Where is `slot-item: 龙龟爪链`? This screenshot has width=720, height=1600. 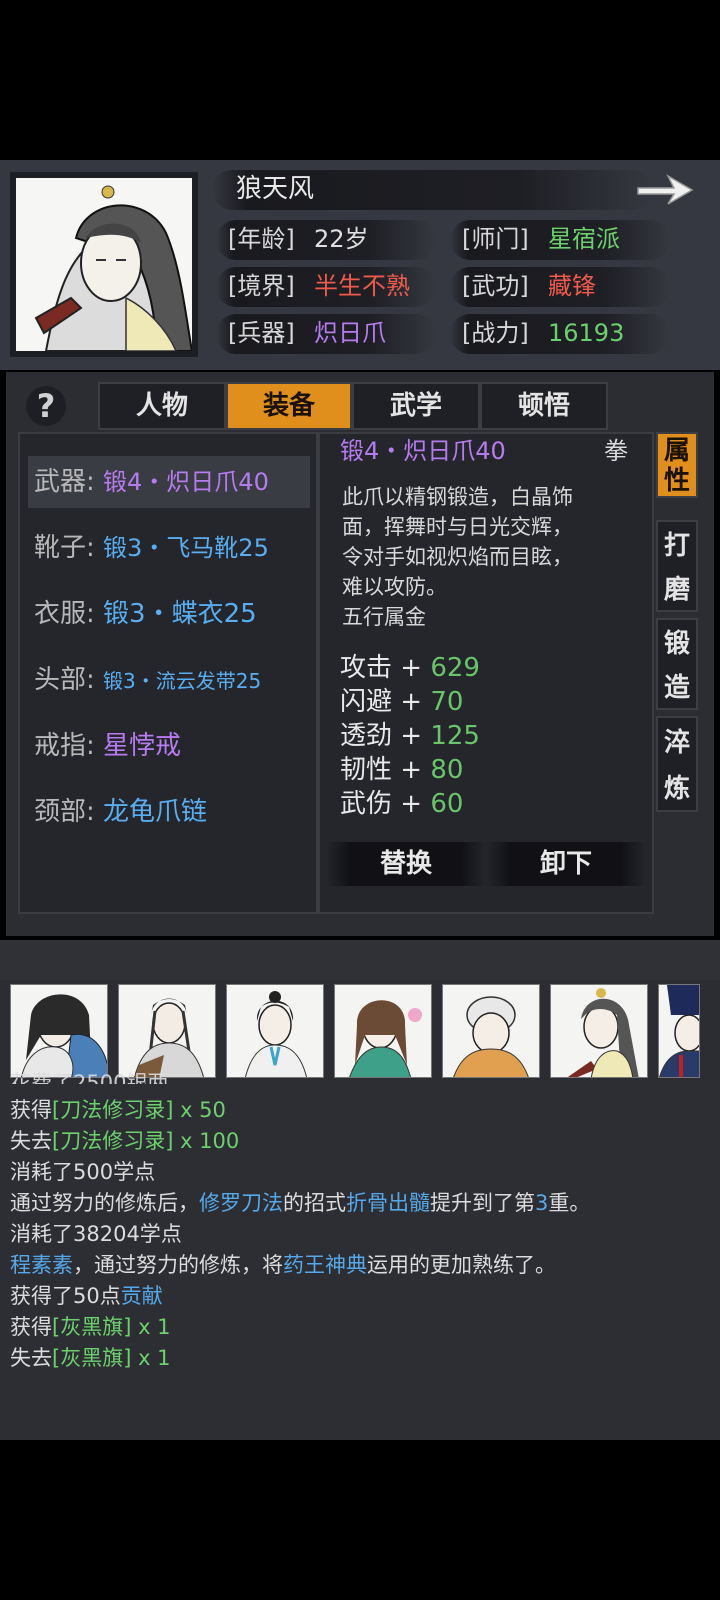
slot-item: 龙龟爪链 is located at coordinates (155, 812).